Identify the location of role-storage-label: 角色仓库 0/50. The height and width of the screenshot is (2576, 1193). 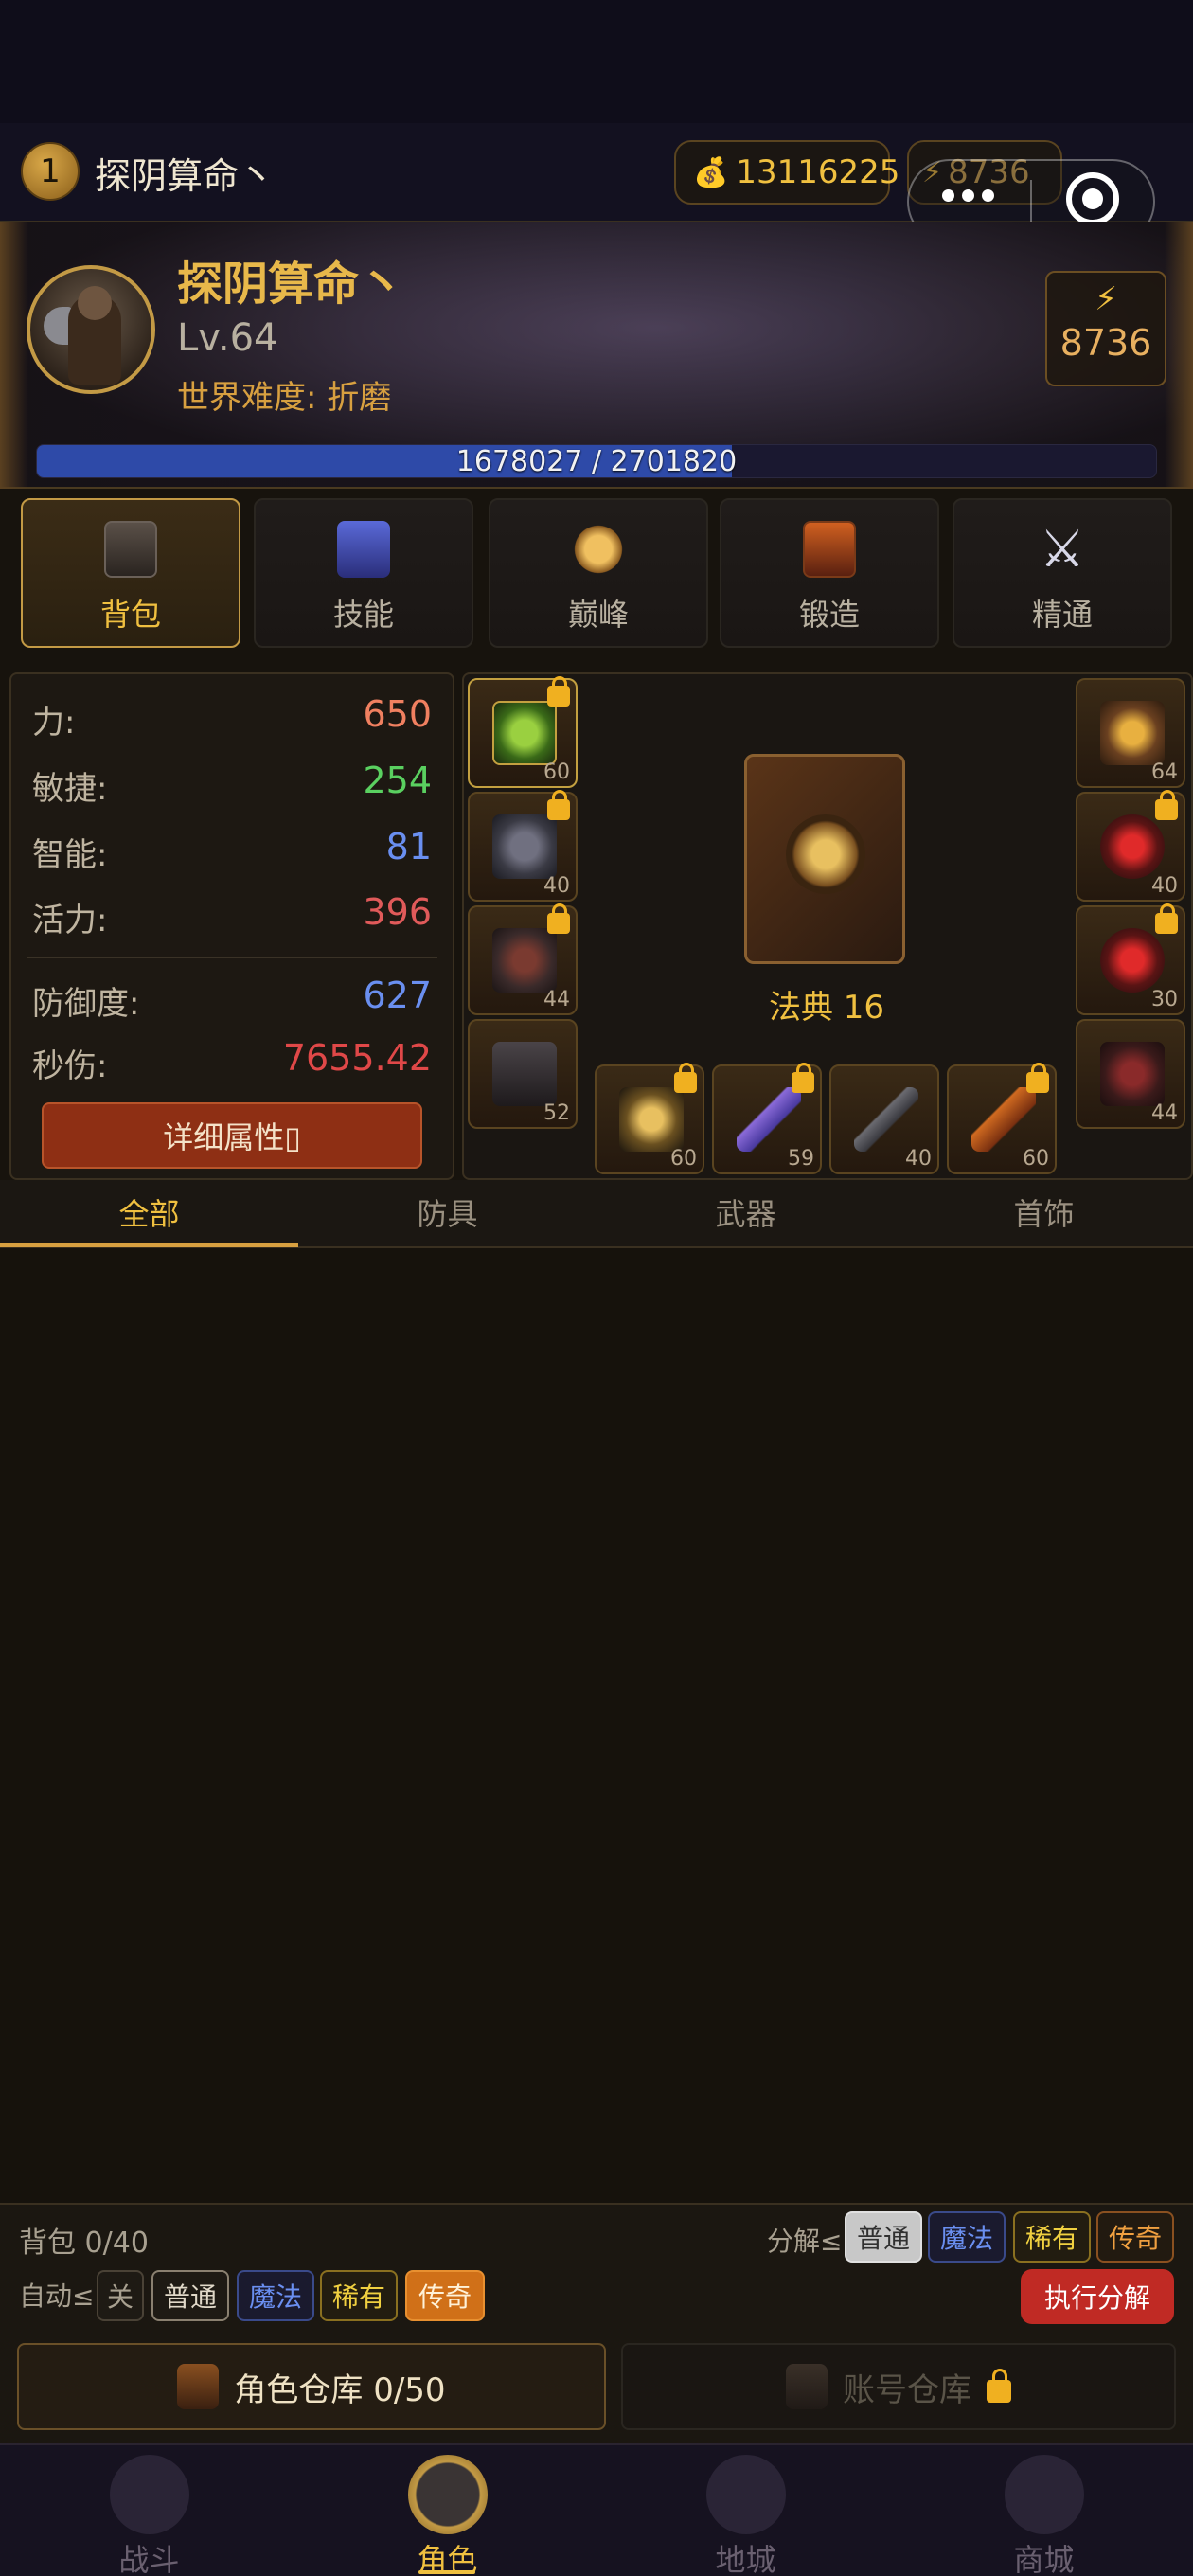
(340, 2389).